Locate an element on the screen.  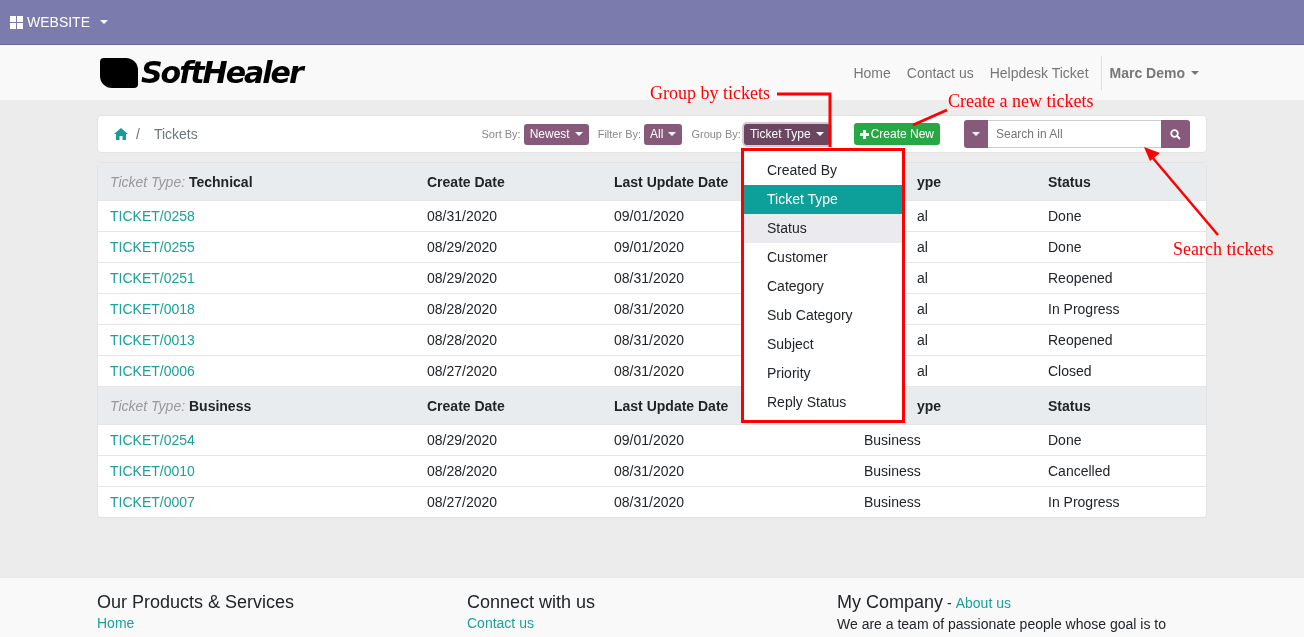
menu-item: Sub Category is located at coordinates (823, 315).